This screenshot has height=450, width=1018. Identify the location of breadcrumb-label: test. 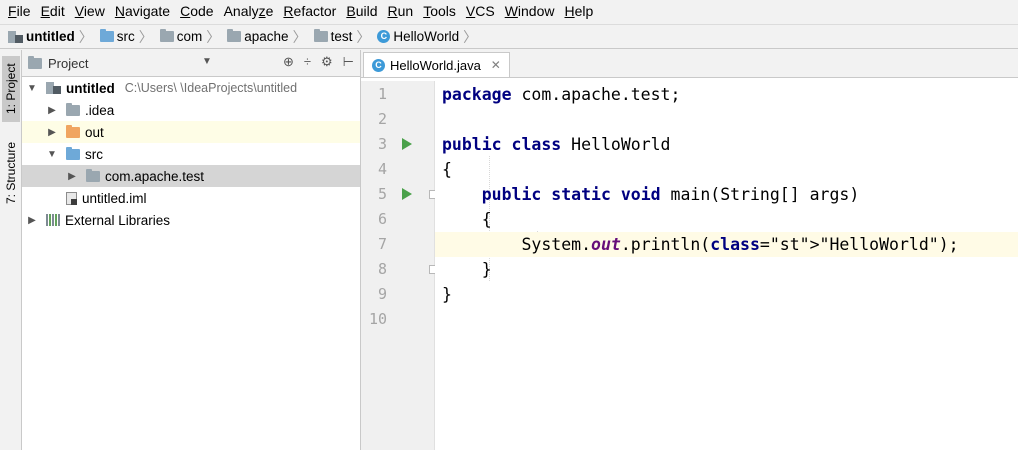
(341, 36).